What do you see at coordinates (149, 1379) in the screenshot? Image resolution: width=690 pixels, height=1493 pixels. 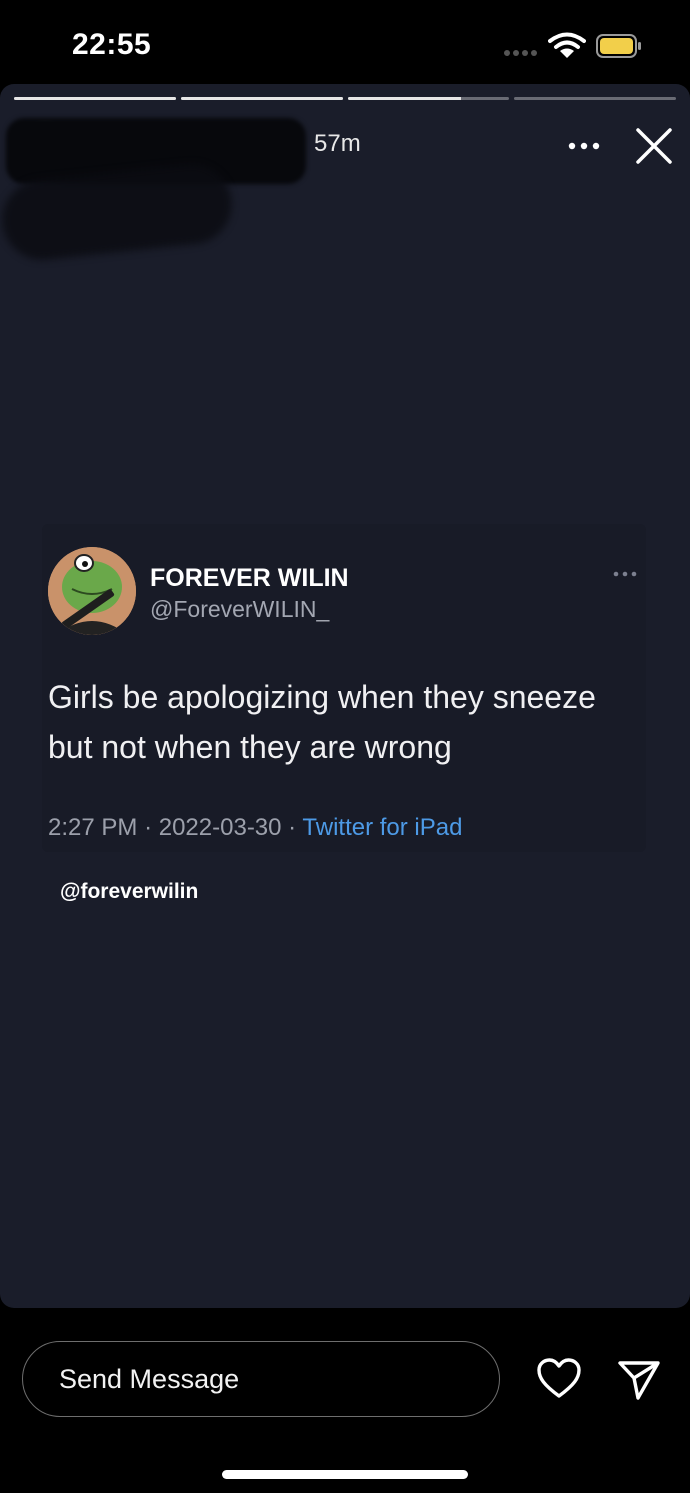 I see `send-message-placeholder: Send Message` at bounding box center [149, 1379].